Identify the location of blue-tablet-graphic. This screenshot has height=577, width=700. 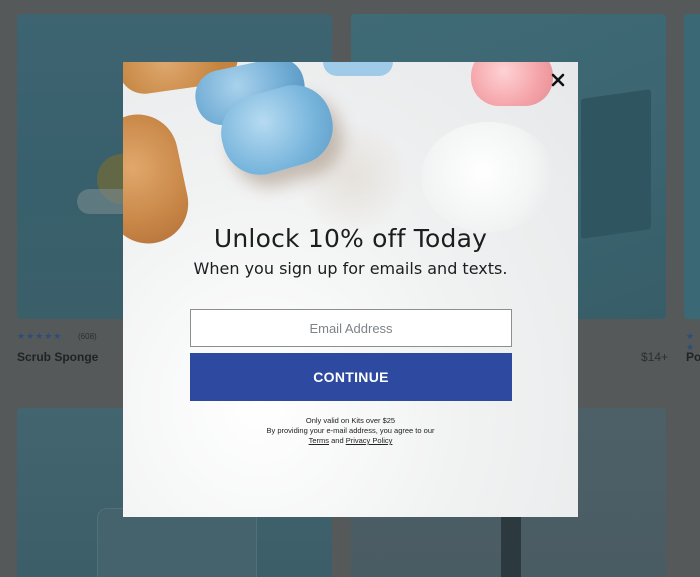
(358, 69).